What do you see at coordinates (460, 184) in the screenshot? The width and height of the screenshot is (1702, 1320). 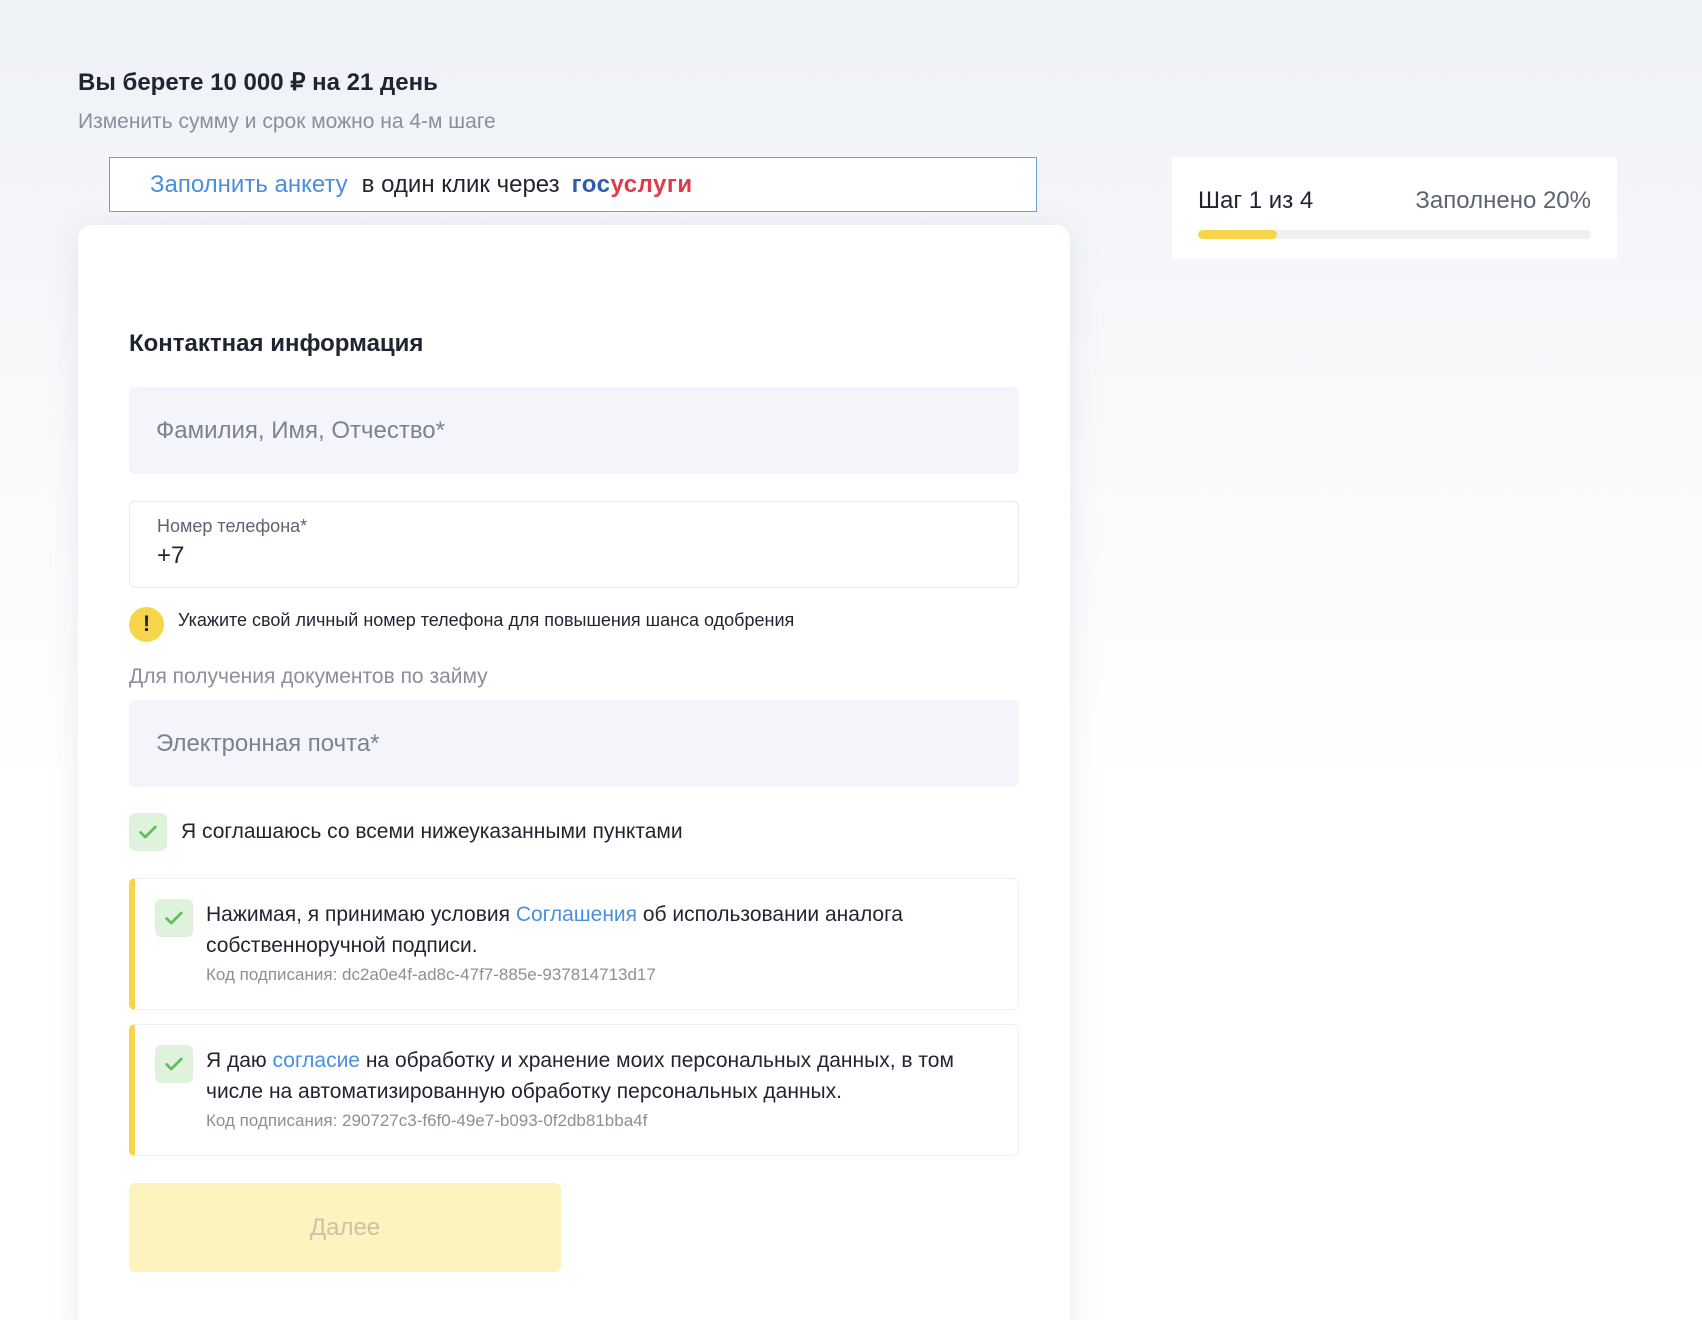 I see `gosuslugi-banner-text: в один клик через` at bounding box center [460, 184].